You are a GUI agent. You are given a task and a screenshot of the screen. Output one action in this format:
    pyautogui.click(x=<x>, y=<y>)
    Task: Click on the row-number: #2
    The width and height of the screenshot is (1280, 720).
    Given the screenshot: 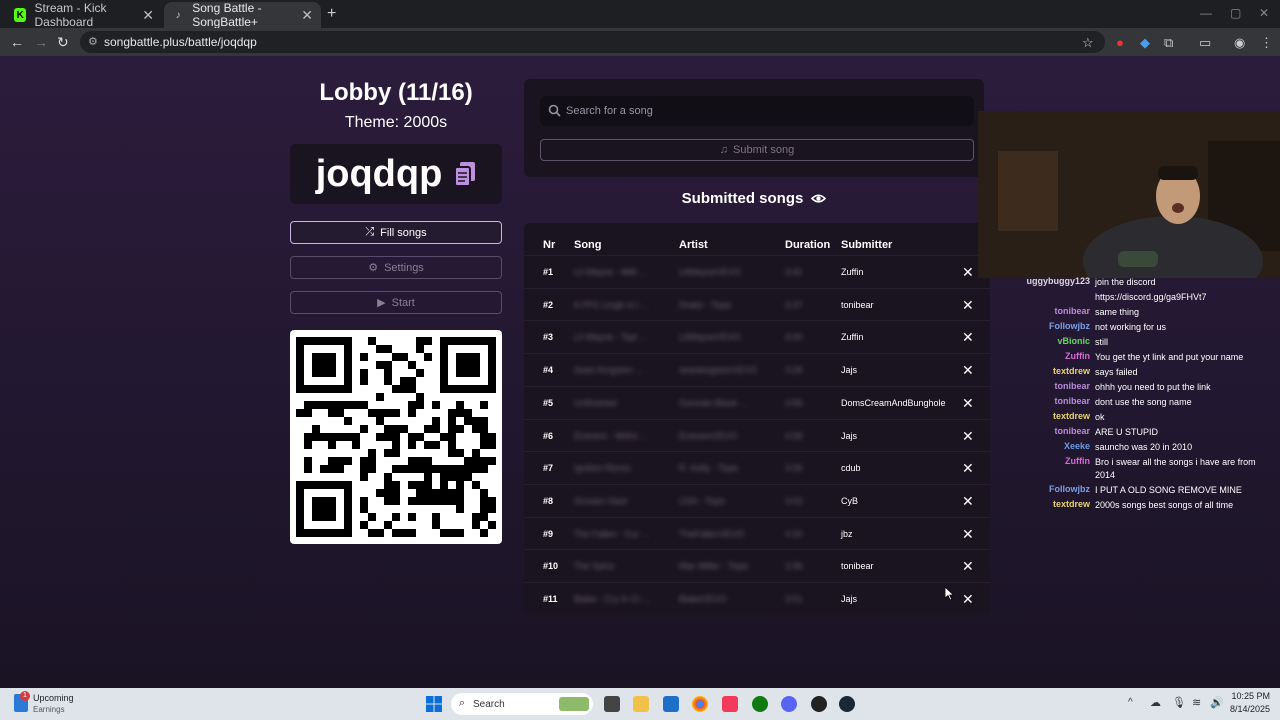 What is the action you would take?
    pyautogui.click(x=548, y=304)
    